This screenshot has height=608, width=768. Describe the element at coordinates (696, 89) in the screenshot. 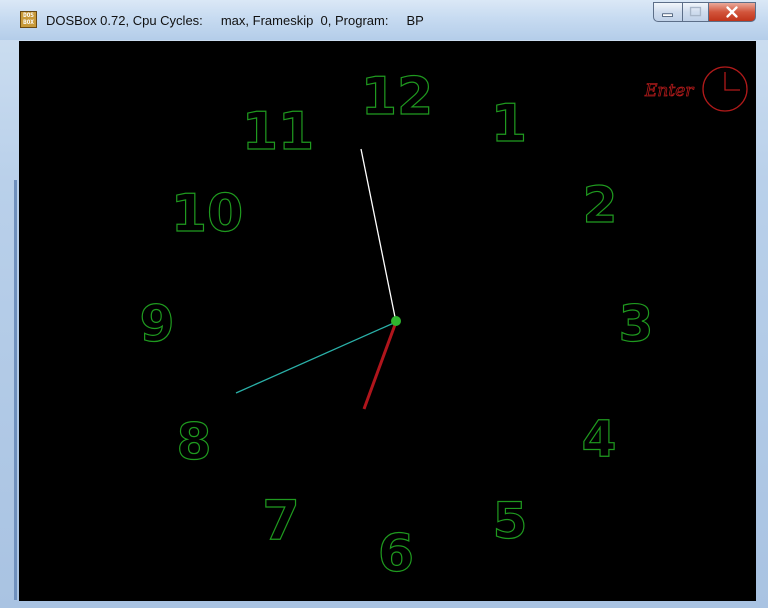

I see `enter-button: Enter` at that location.